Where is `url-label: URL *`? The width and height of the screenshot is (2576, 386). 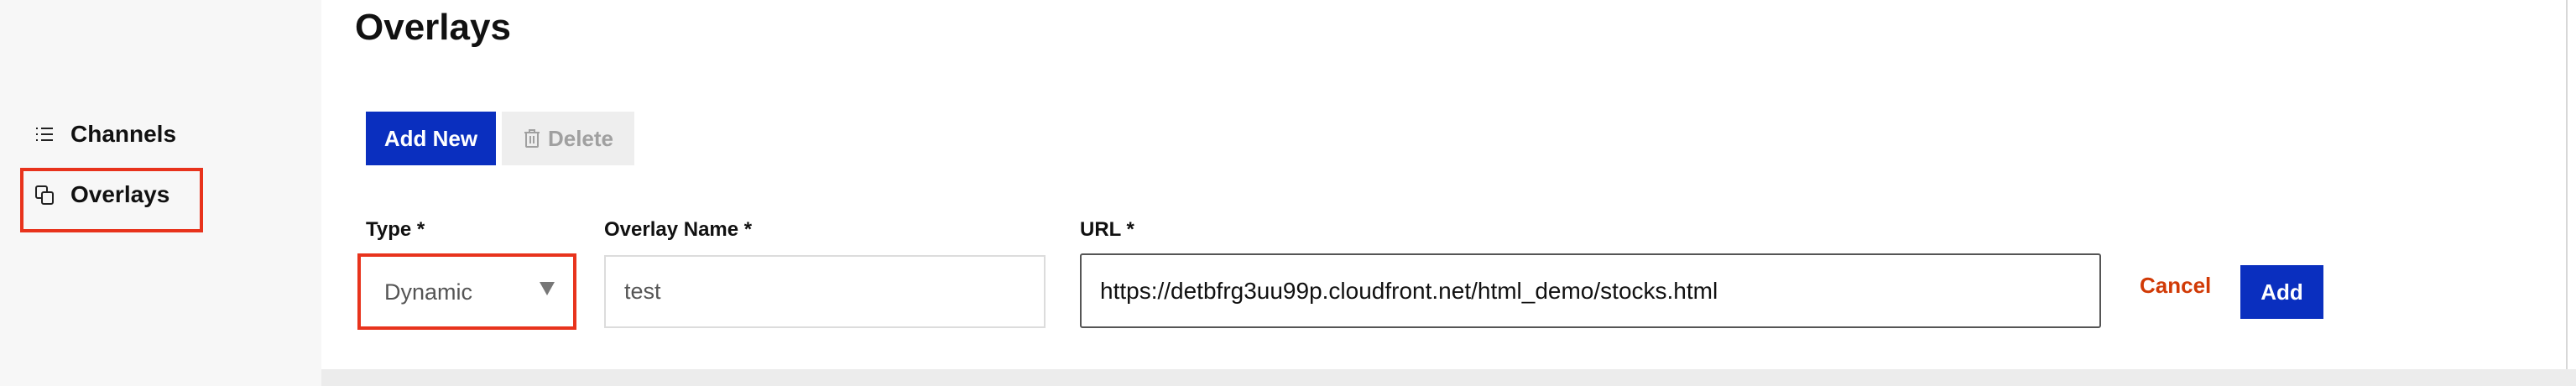
url-label: URL * is located at coordinates (1107, 229).